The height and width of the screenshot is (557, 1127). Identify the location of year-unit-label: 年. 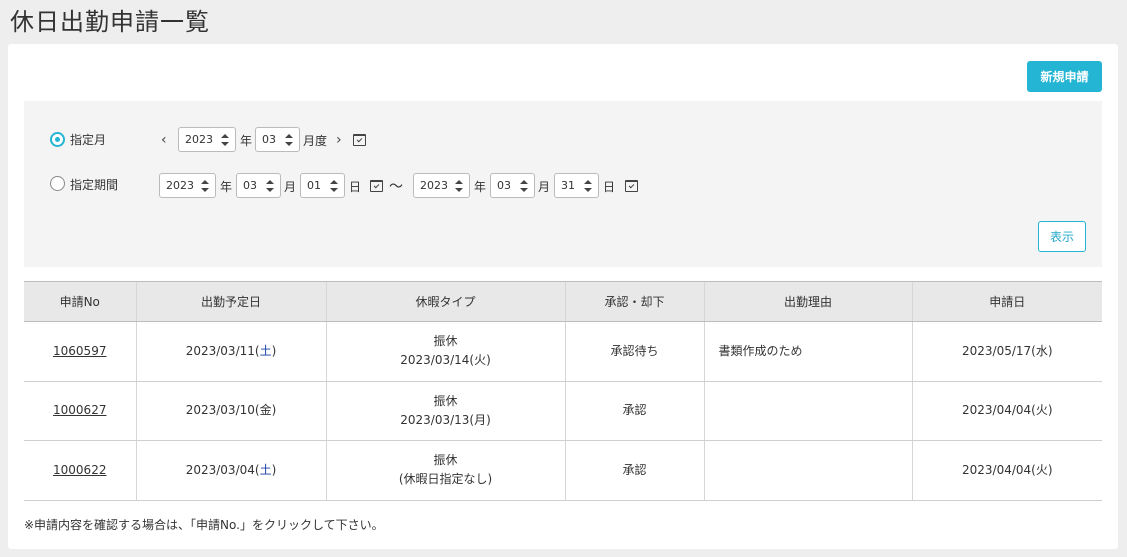
(246, 141).